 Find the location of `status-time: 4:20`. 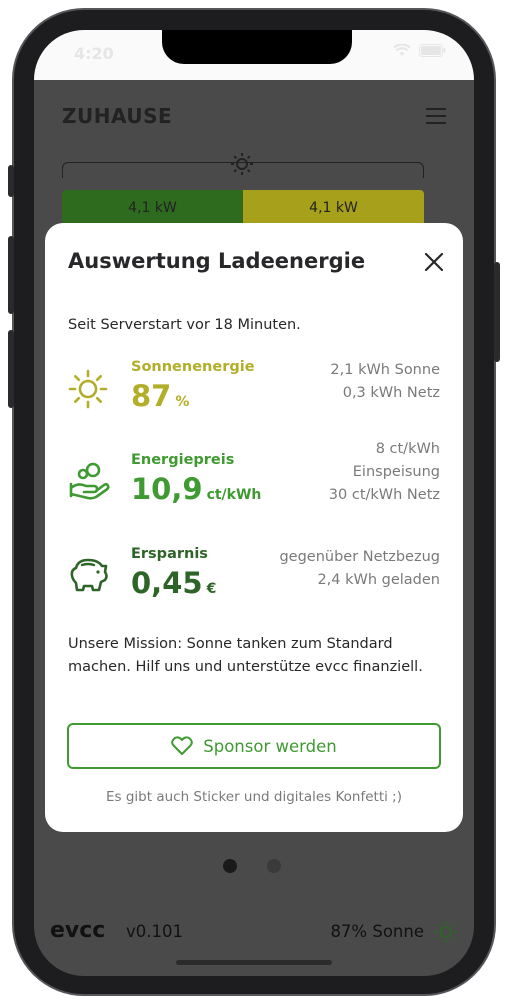

status-time: 4:20 is located at coordinates (94, 53).